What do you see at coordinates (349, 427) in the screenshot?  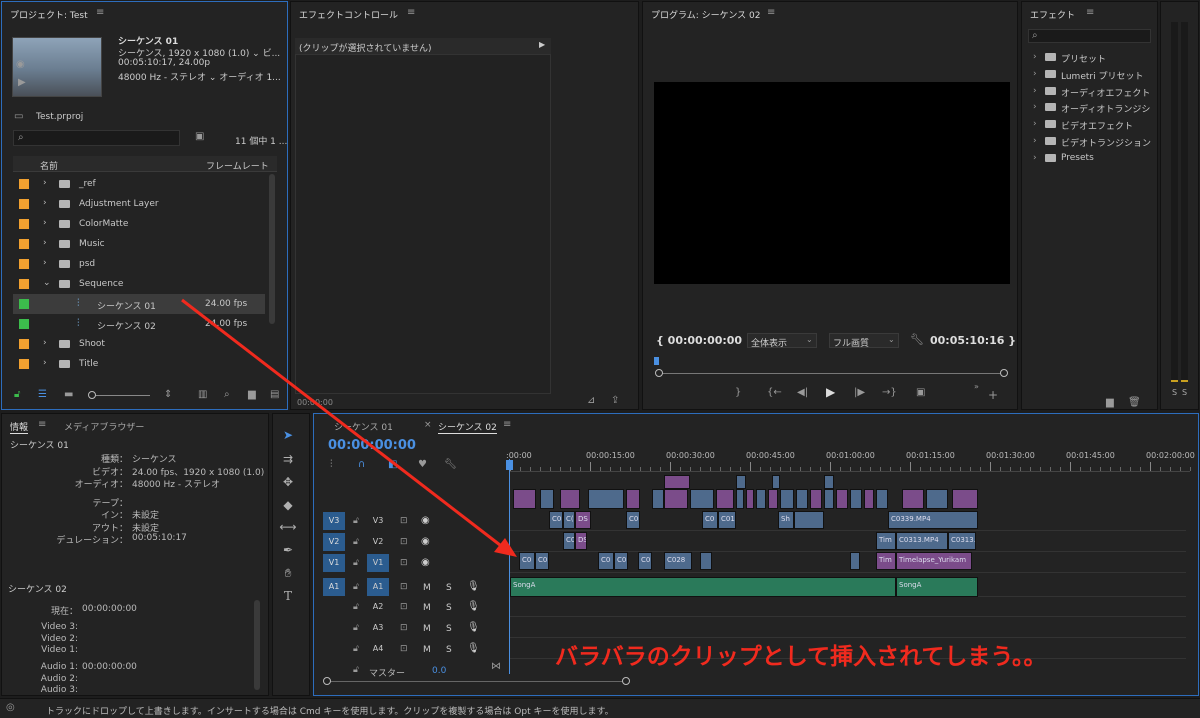 I see `annotation-arrow` at bounding box center [349, 427].